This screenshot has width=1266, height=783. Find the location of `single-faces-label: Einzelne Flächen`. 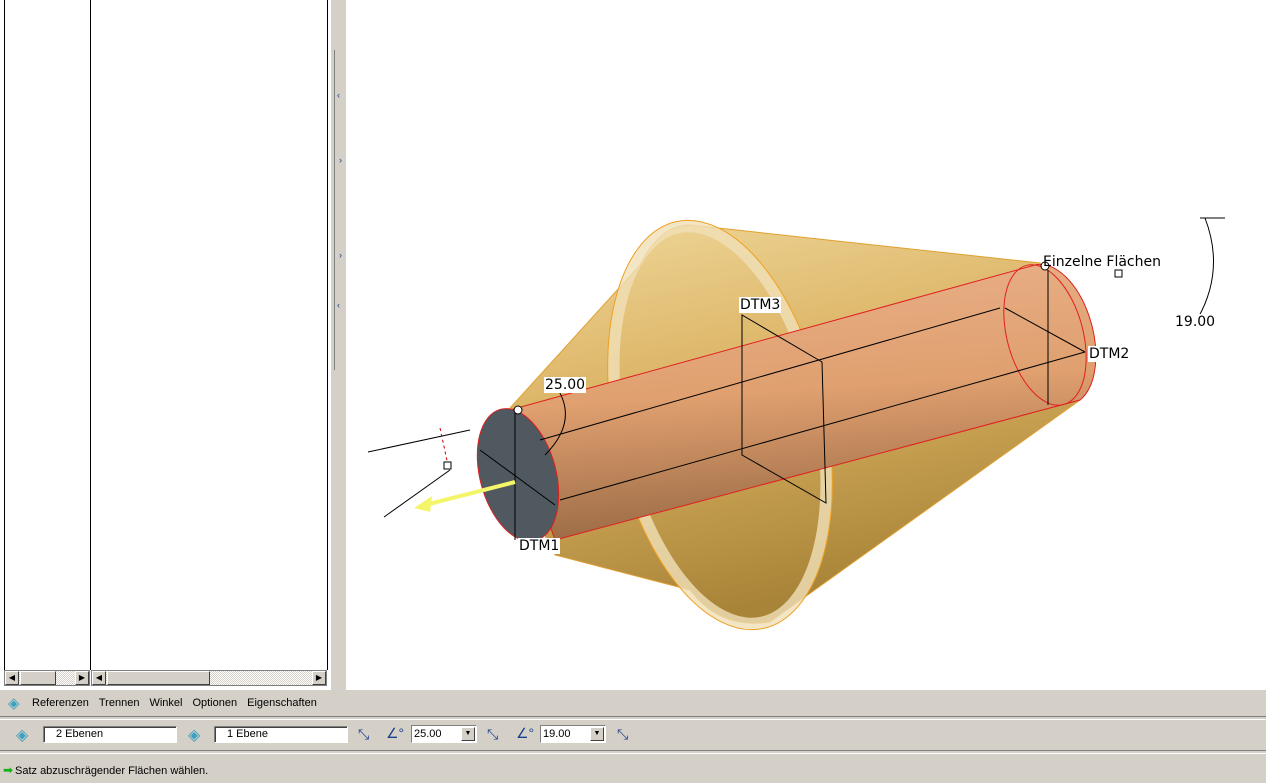

single-faces-label: Einzelne Flächen is located at coordinates (1102, 262).